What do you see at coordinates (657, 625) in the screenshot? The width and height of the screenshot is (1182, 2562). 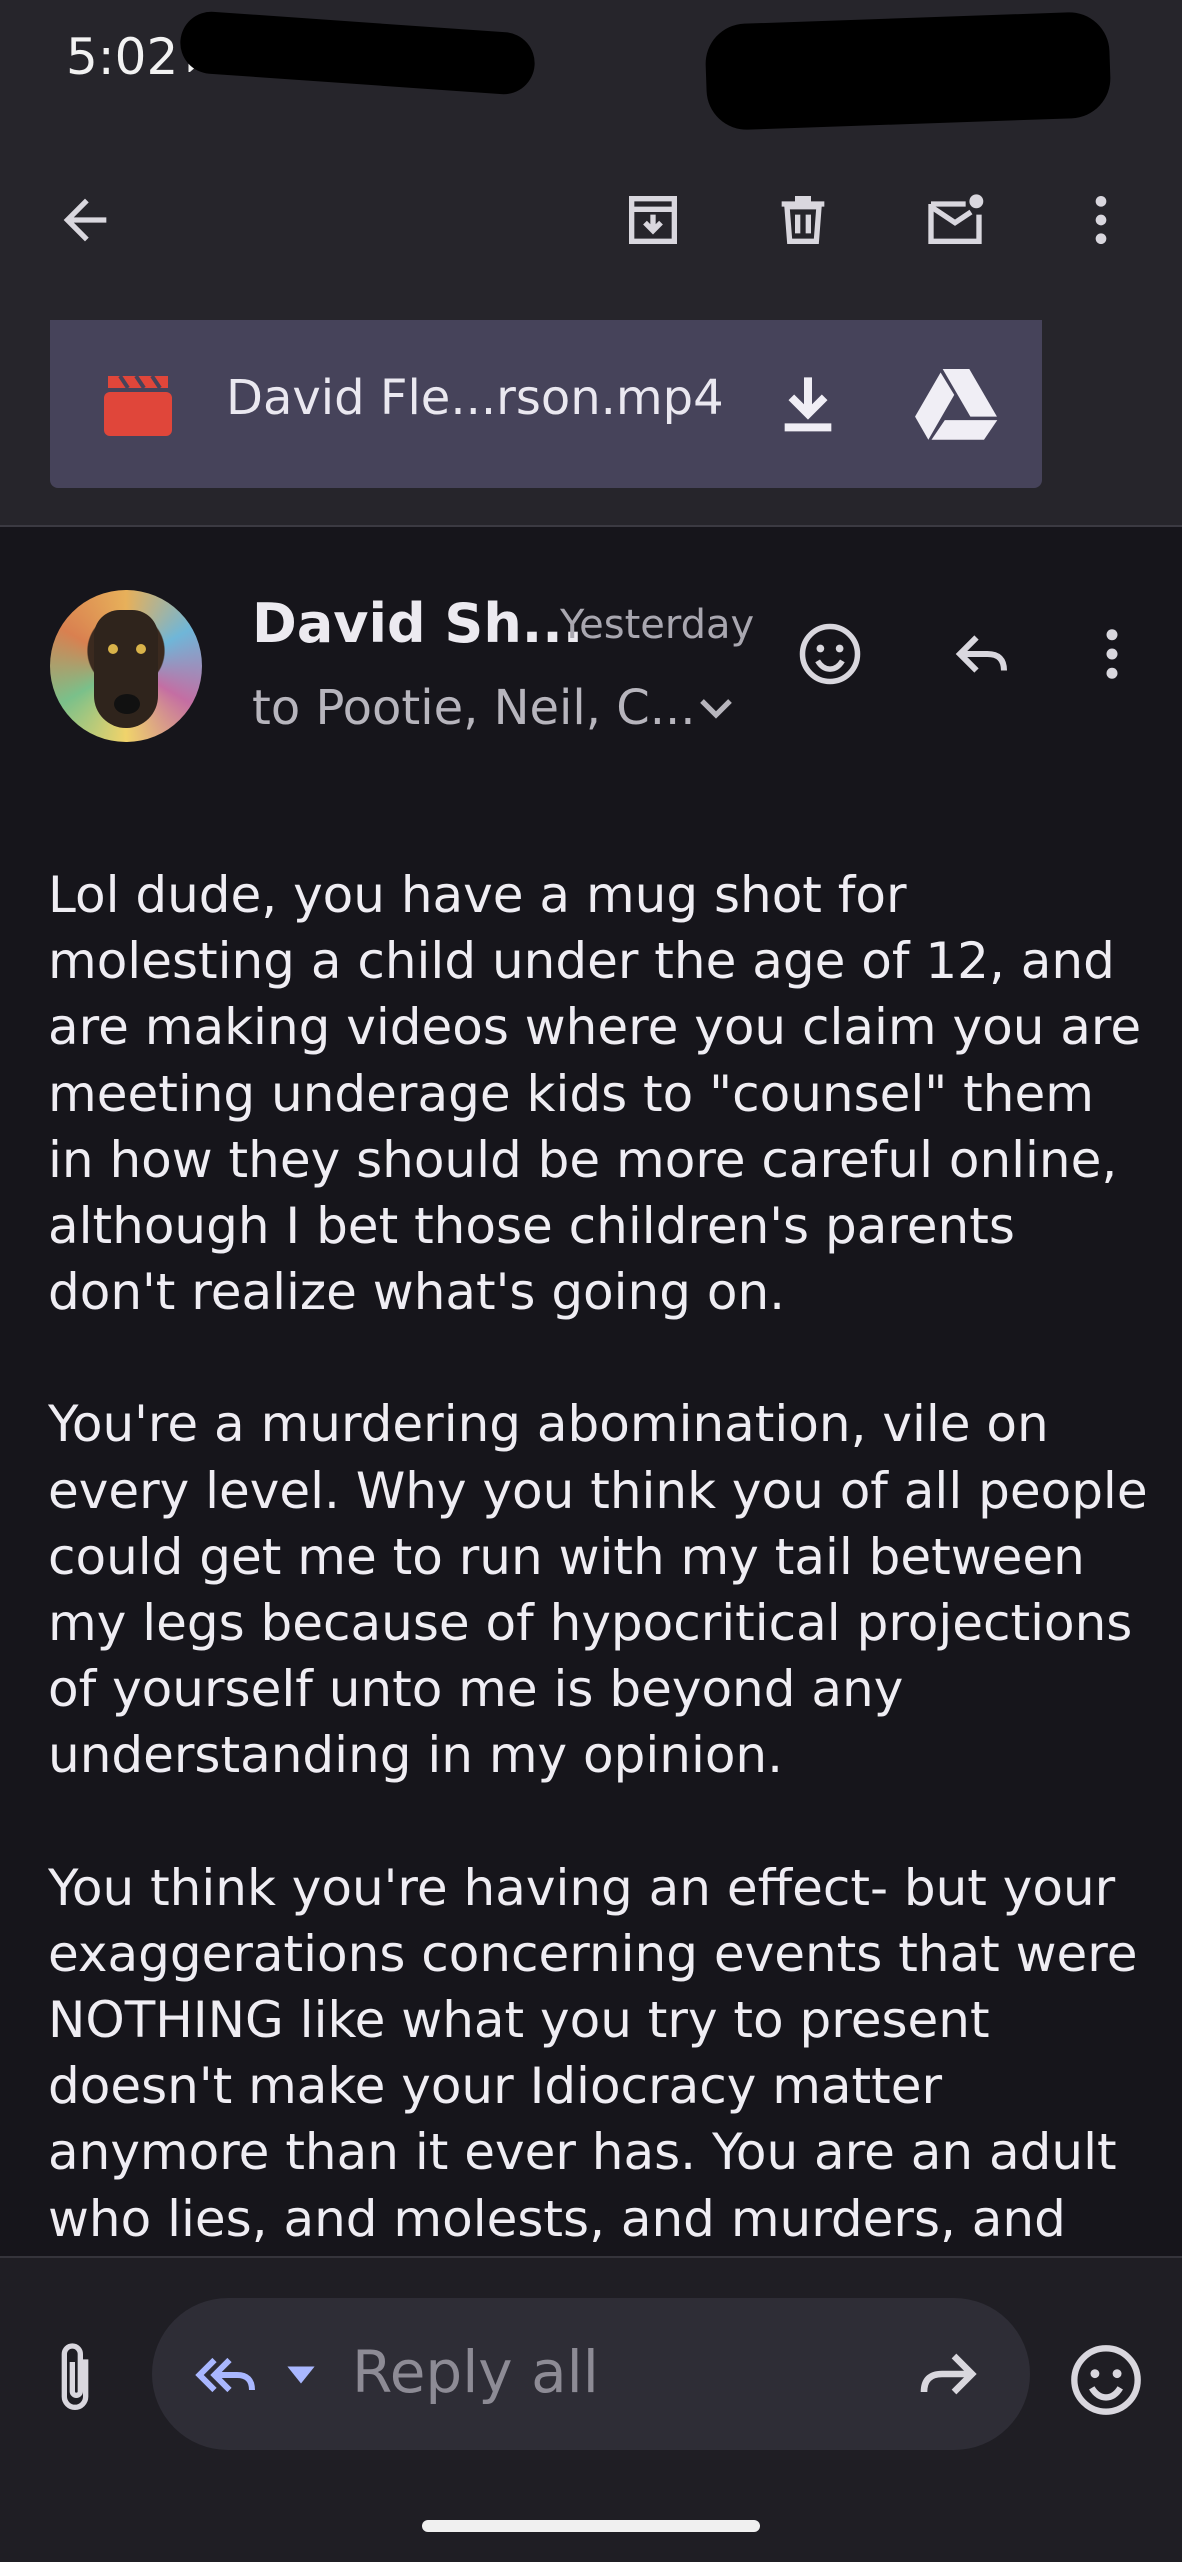 I see `message-time: Yesterday` at bounding box center [657, 625].